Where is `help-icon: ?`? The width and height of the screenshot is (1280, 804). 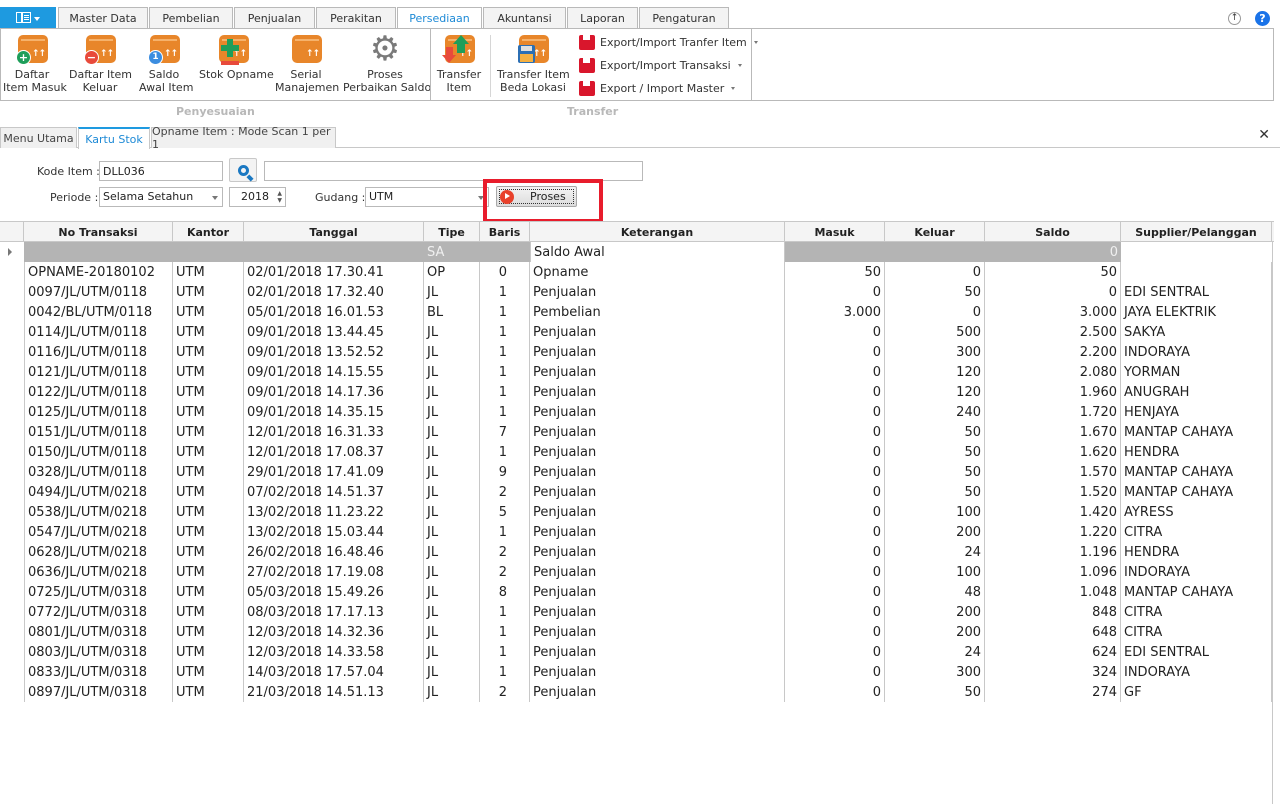 help-icon: ? is located at coordinates (1262, 18).